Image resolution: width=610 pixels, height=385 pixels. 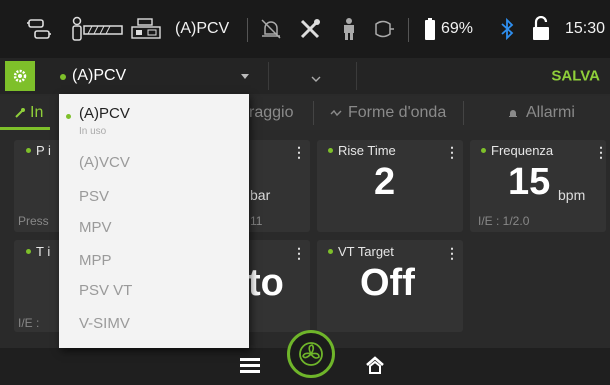 I want to click on card-value: Off, so click(x=387, y=283).